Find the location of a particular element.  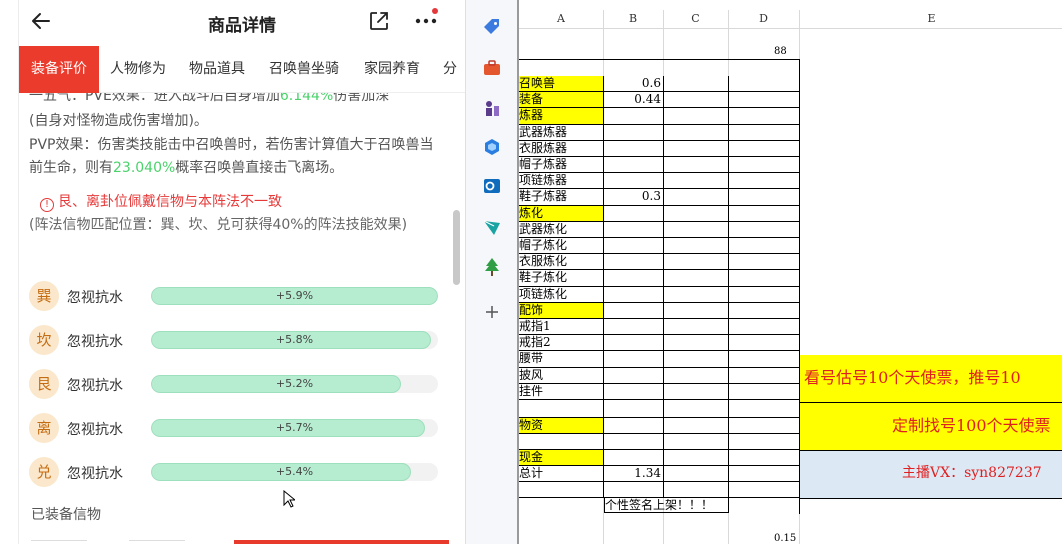

cell-a: 戒指1 is located at coordinates (561, 327).